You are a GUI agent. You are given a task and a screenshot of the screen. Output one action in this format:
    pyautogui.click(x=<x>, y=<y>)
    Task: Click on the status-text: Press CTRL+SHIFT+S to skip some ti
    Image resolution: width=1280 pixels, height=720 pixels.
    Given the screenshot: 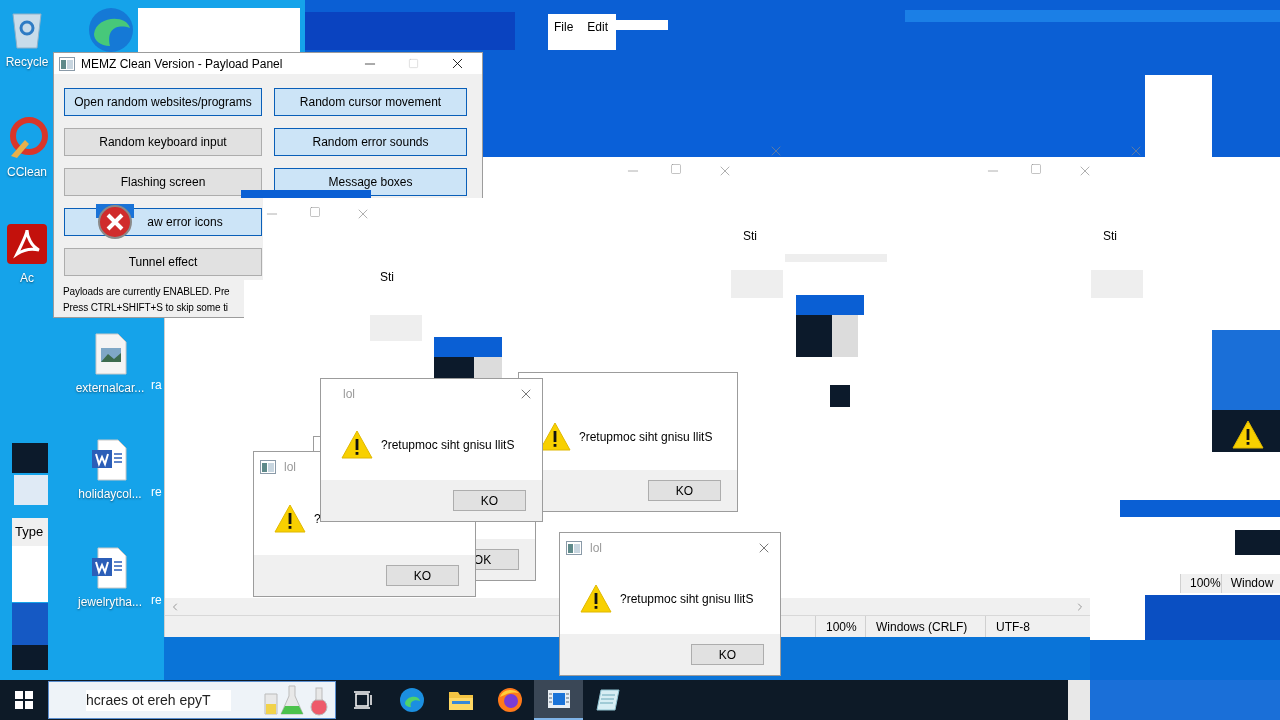 What is the action you would take?
    pyautogui.click(x=146, y=308)
    